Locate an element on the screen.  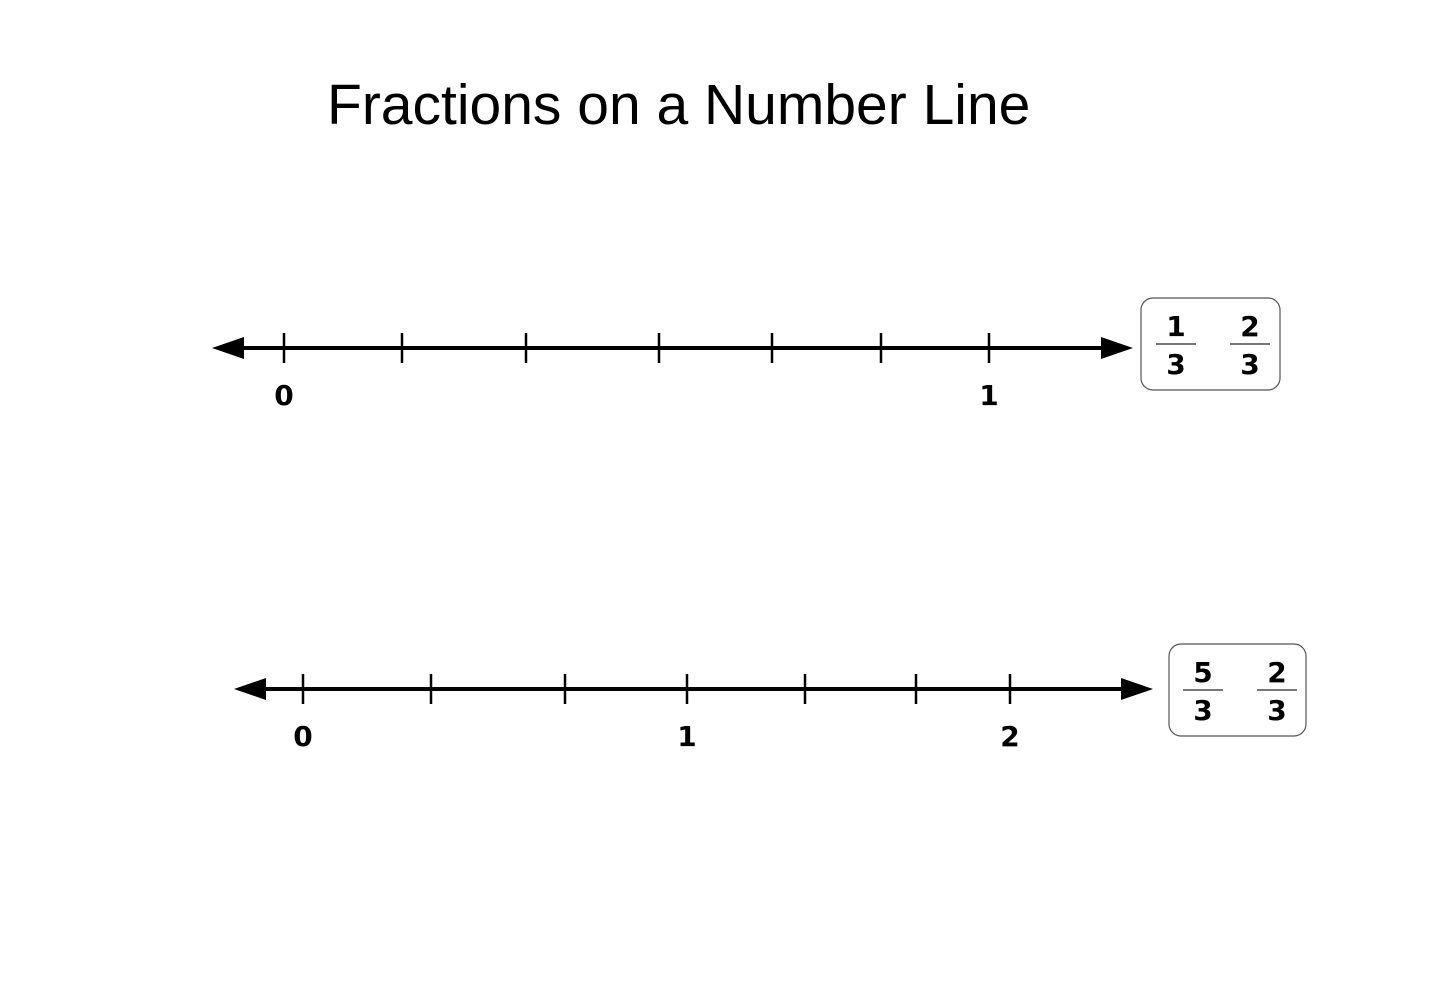
number-line-2: 0 1 2 5 3 2 3 is located at coordinates (770, 698).